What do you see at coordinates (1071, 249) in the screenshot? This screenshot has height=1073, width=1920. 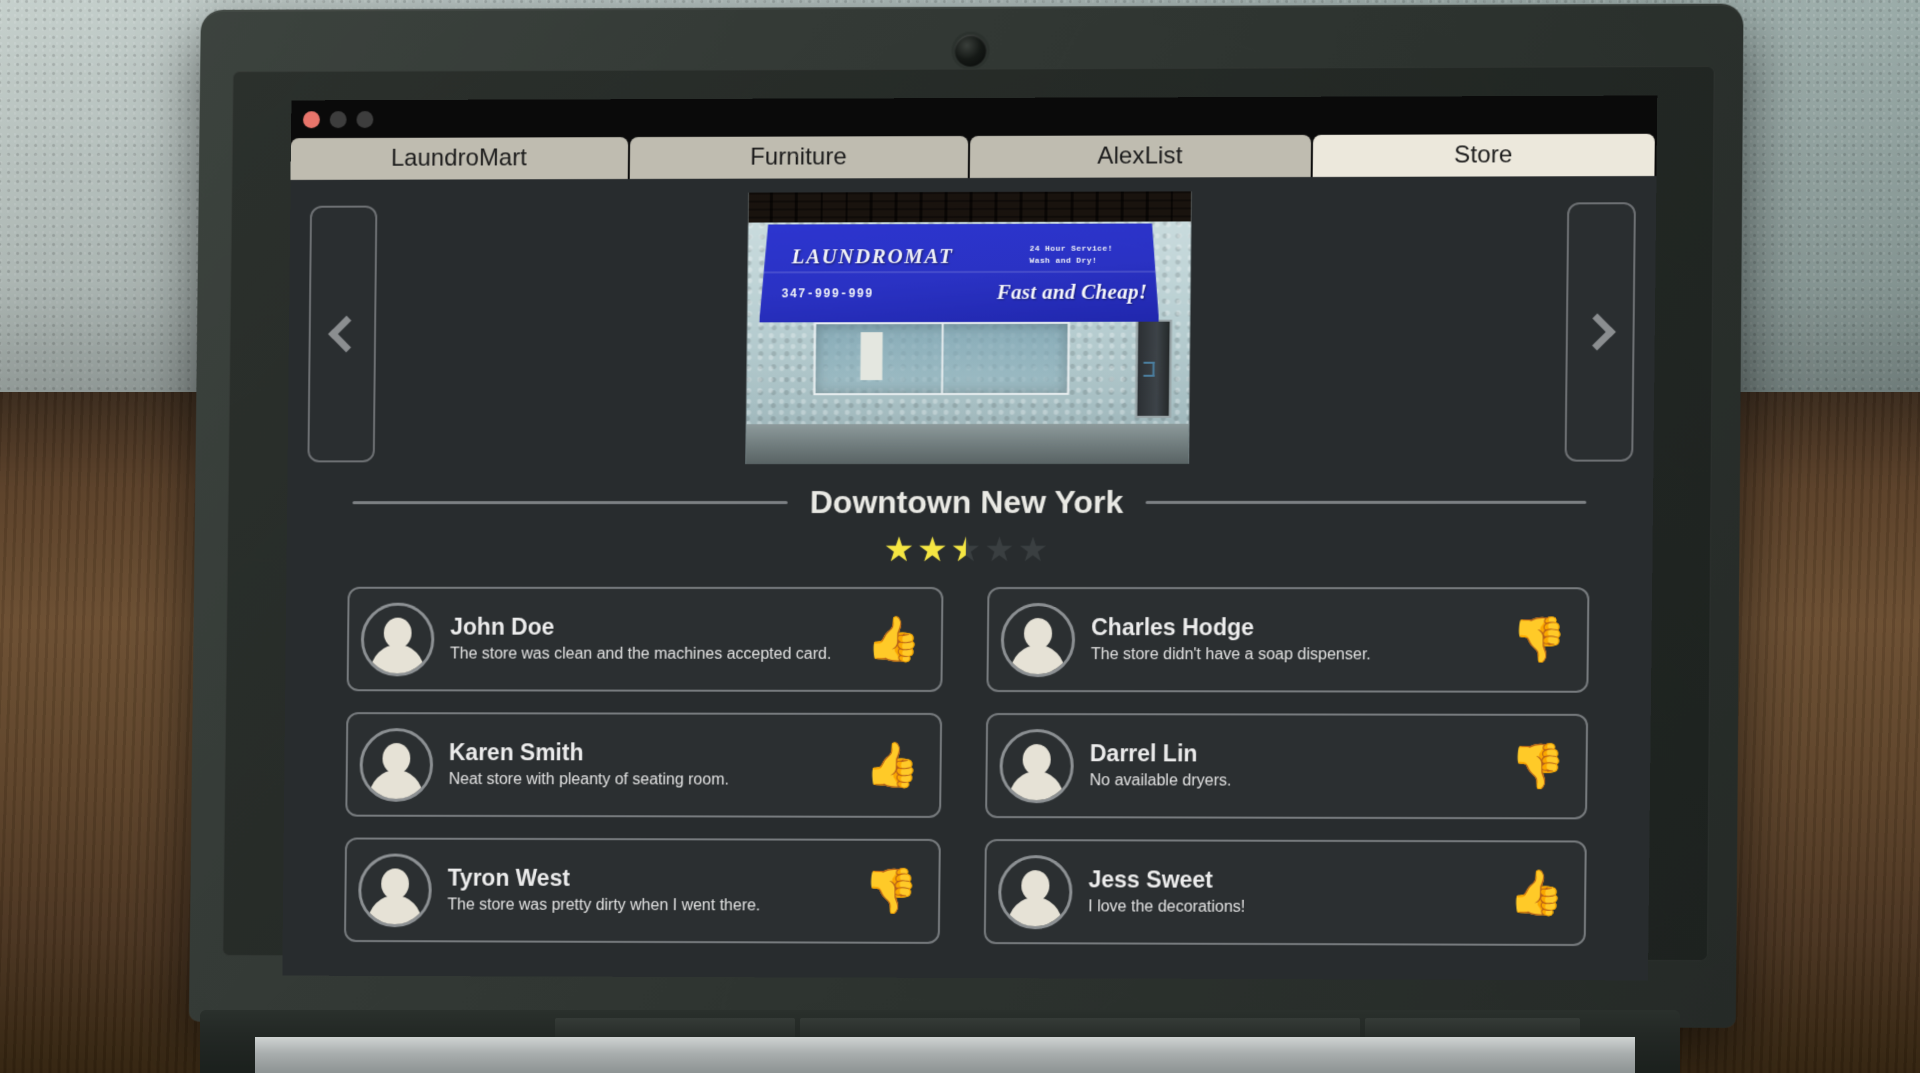 I see `storefront-hours-line1: 24 Hour Service!` at bounding box center [1071, 249].